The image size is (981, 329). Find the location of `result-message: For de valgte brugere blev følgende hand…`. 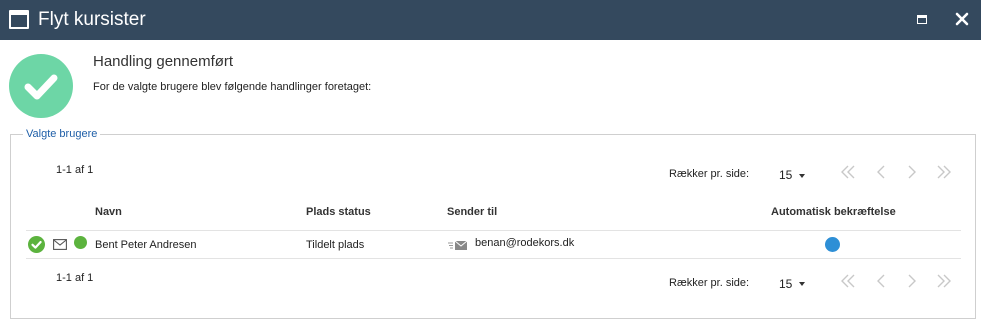

result-message: For de valgte brugere blev følgende hand… is located at coordinates (232, 87).